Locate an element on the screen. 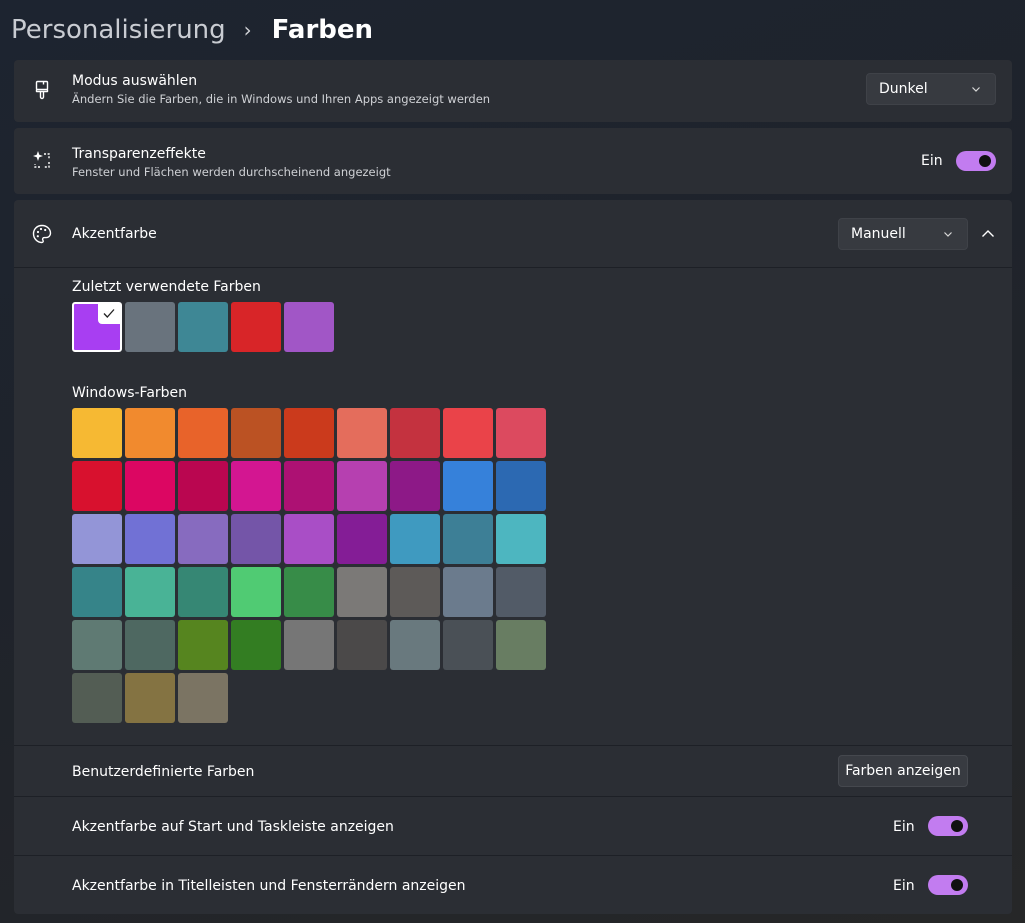  accent-title: Akzentfarbe is located at coordinates (114, 234).